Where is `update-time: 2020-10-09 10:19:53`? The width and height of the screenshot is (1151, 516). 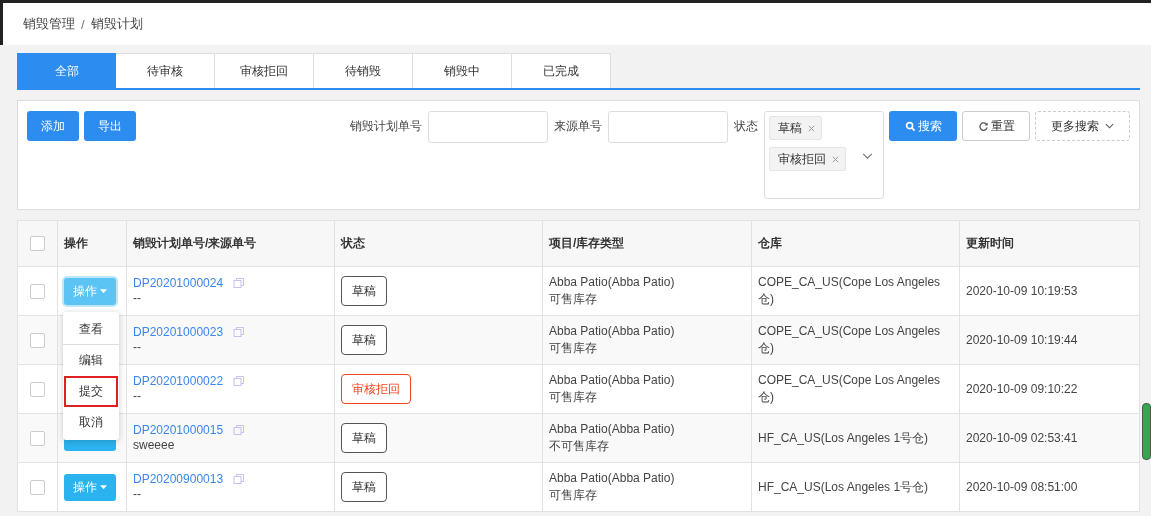
update-time: 2020-10-09 10:19:53 is located at coordinates (1022, 291).